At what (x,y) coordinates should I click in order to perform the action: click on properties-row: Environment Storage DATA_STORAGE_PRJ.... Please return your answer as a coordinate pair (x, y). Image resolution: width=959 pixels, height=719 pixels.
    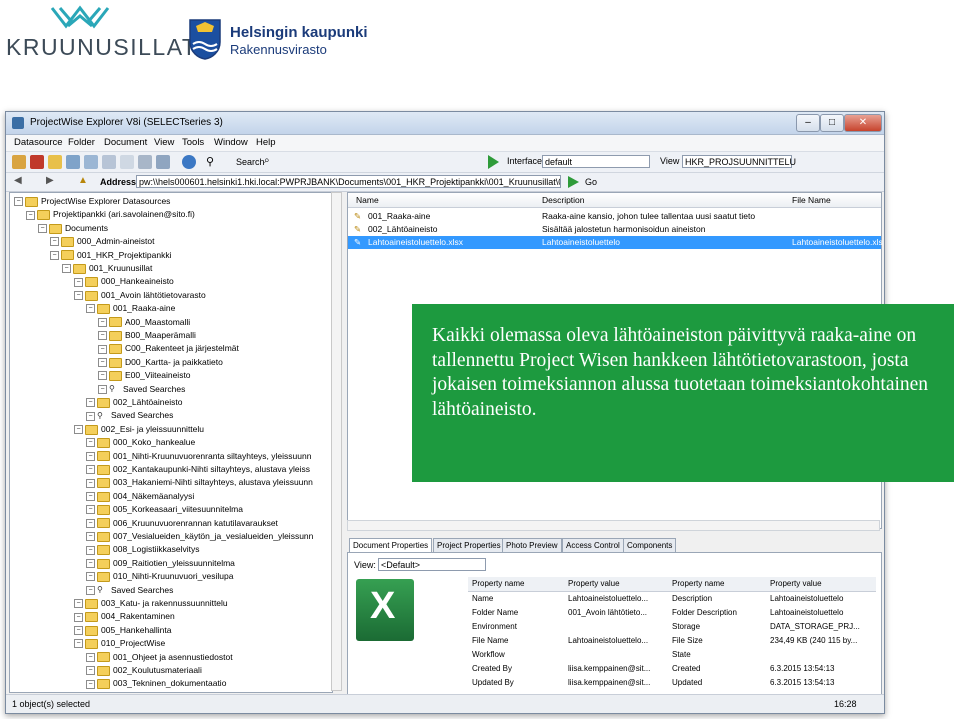
    Looking at the image, I should click on (672, 627).